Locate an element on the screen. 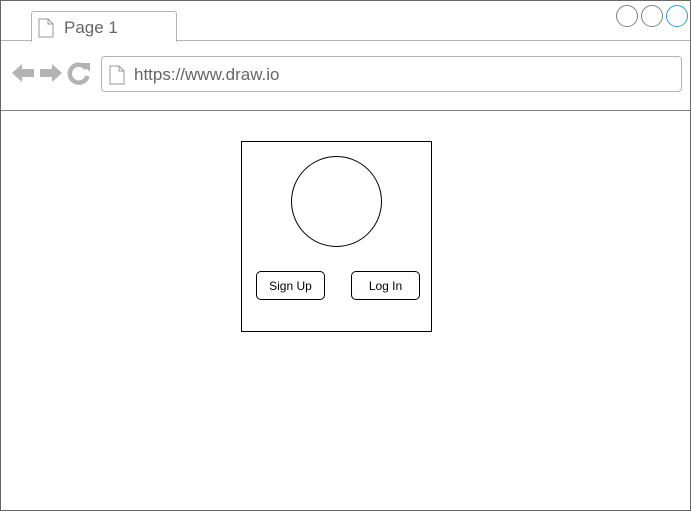 This screenshot has height=511, width=691. navigation-buttons is located at coordinates (51, 75).